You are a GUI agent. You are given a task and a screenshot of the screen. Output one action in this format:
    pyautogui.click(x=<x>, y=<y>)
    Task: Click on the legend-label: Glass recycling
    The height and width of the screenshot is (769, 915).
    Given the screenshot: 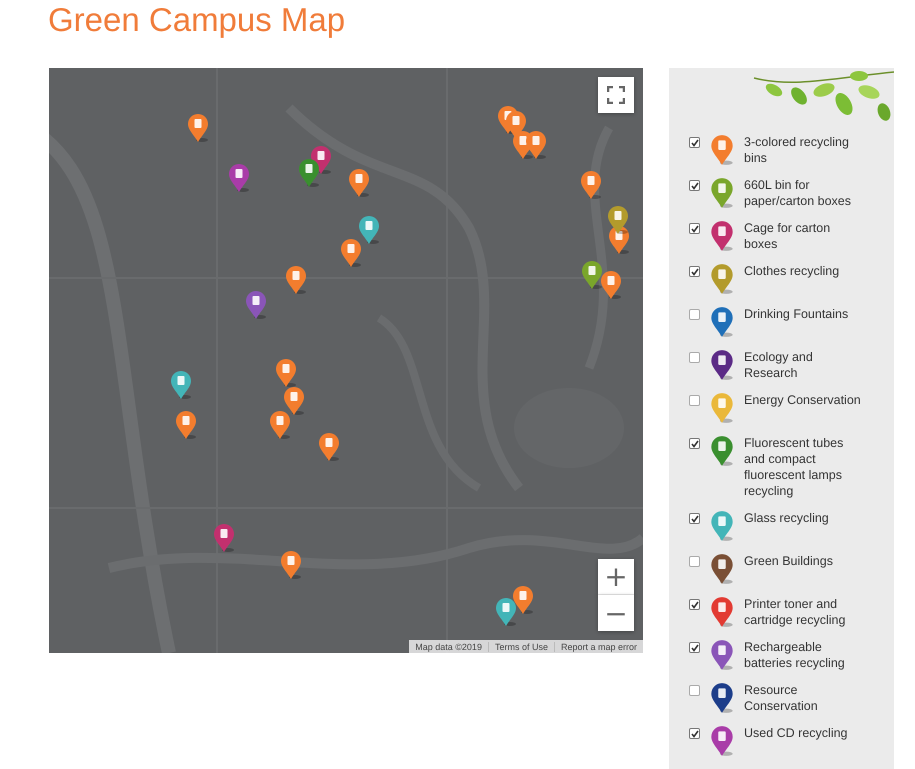 What is the action you would take?
    pyautogui.click(x=787, y=518)
    